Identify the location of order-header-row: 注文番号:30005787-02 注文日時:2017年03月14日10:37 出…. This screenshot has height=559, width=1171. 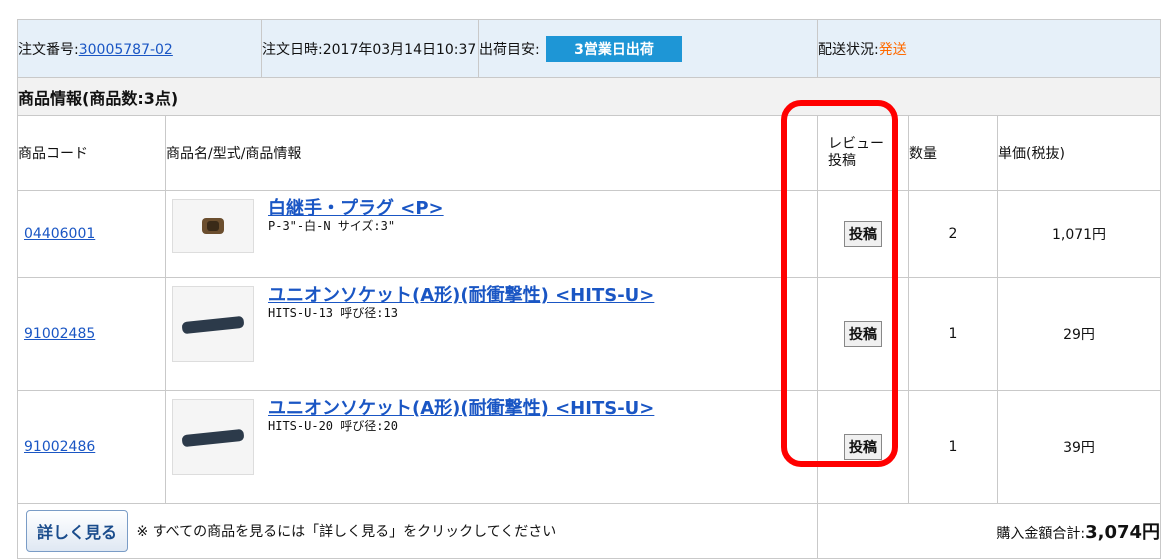
(589, 48).